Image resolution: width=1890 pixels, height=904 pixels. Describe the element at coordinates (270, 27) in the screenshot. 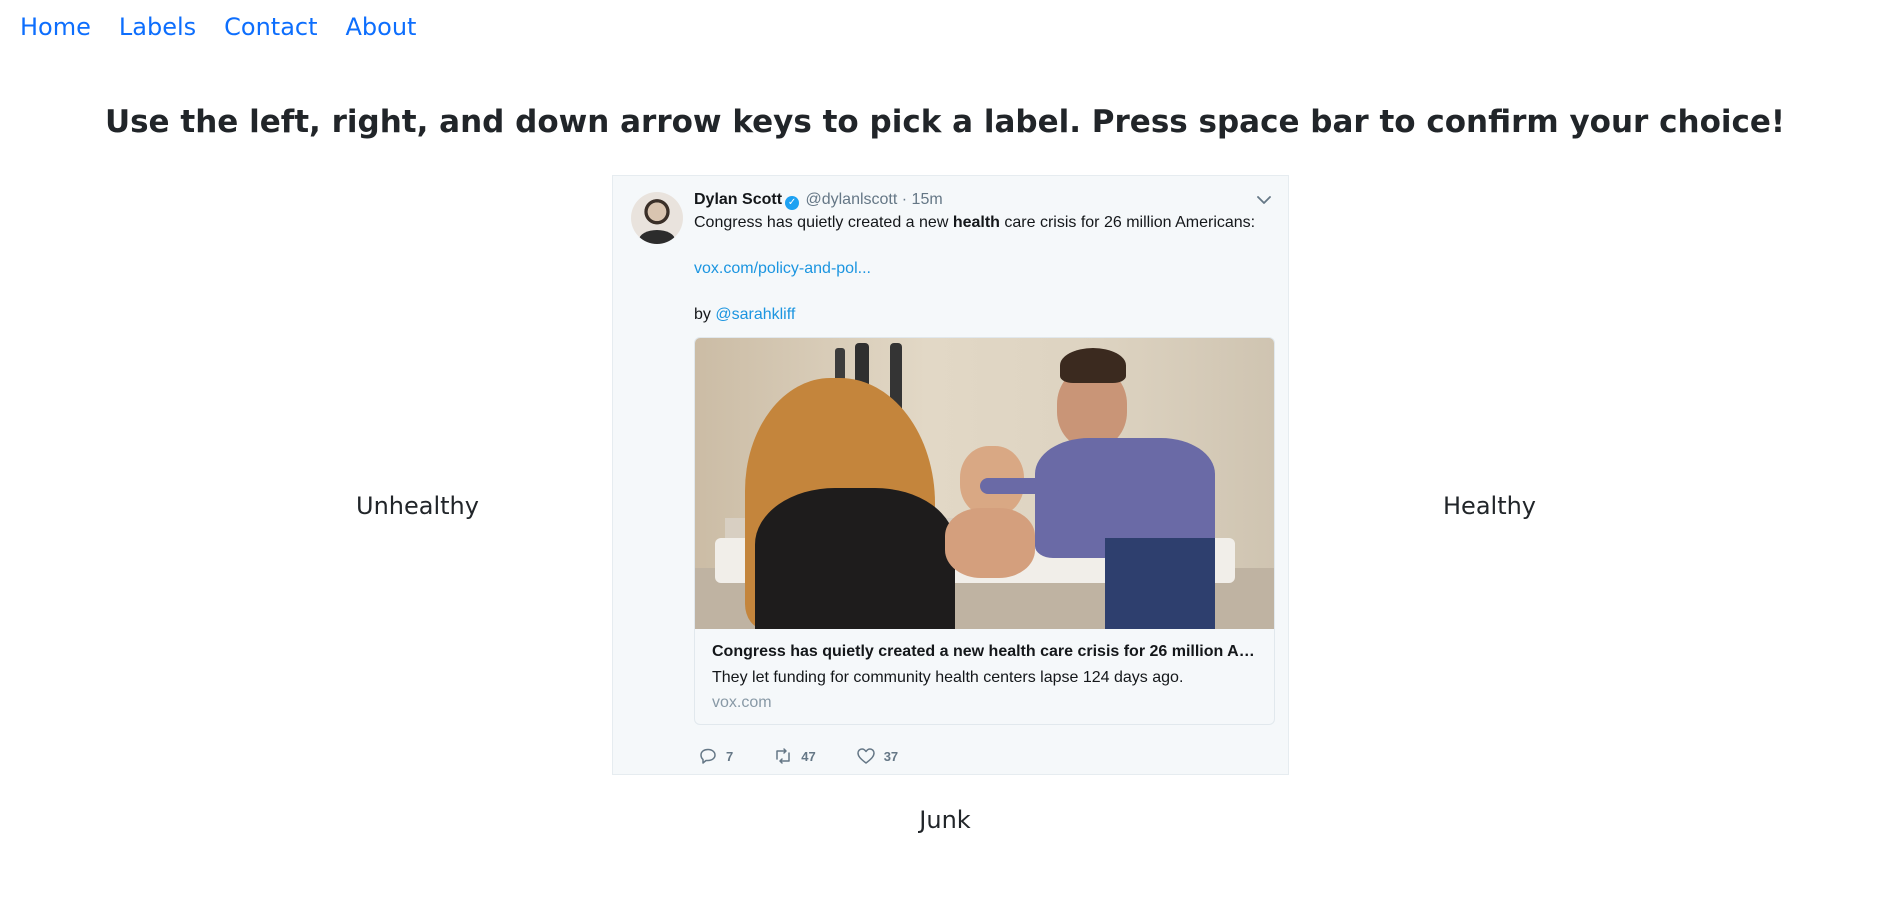

I see `nav-contact-link: Contact` at that location.